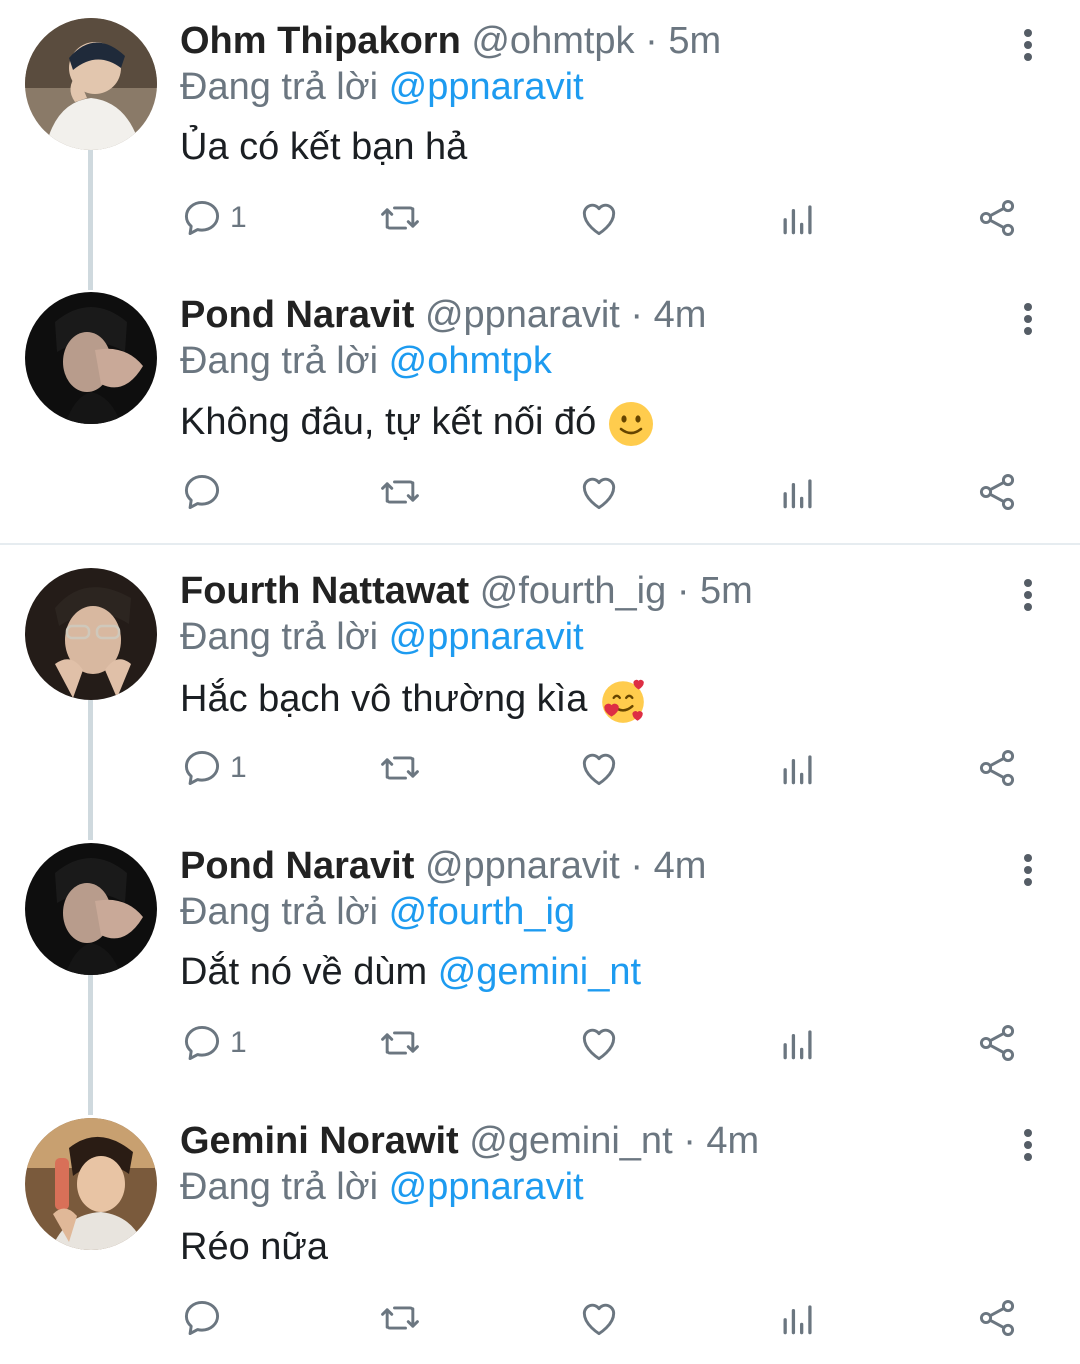  What do you see at coordinates (482, 912) in the screenshot?
I see `reply-mention: @fourth_ig` at bounding box center [482, 912].